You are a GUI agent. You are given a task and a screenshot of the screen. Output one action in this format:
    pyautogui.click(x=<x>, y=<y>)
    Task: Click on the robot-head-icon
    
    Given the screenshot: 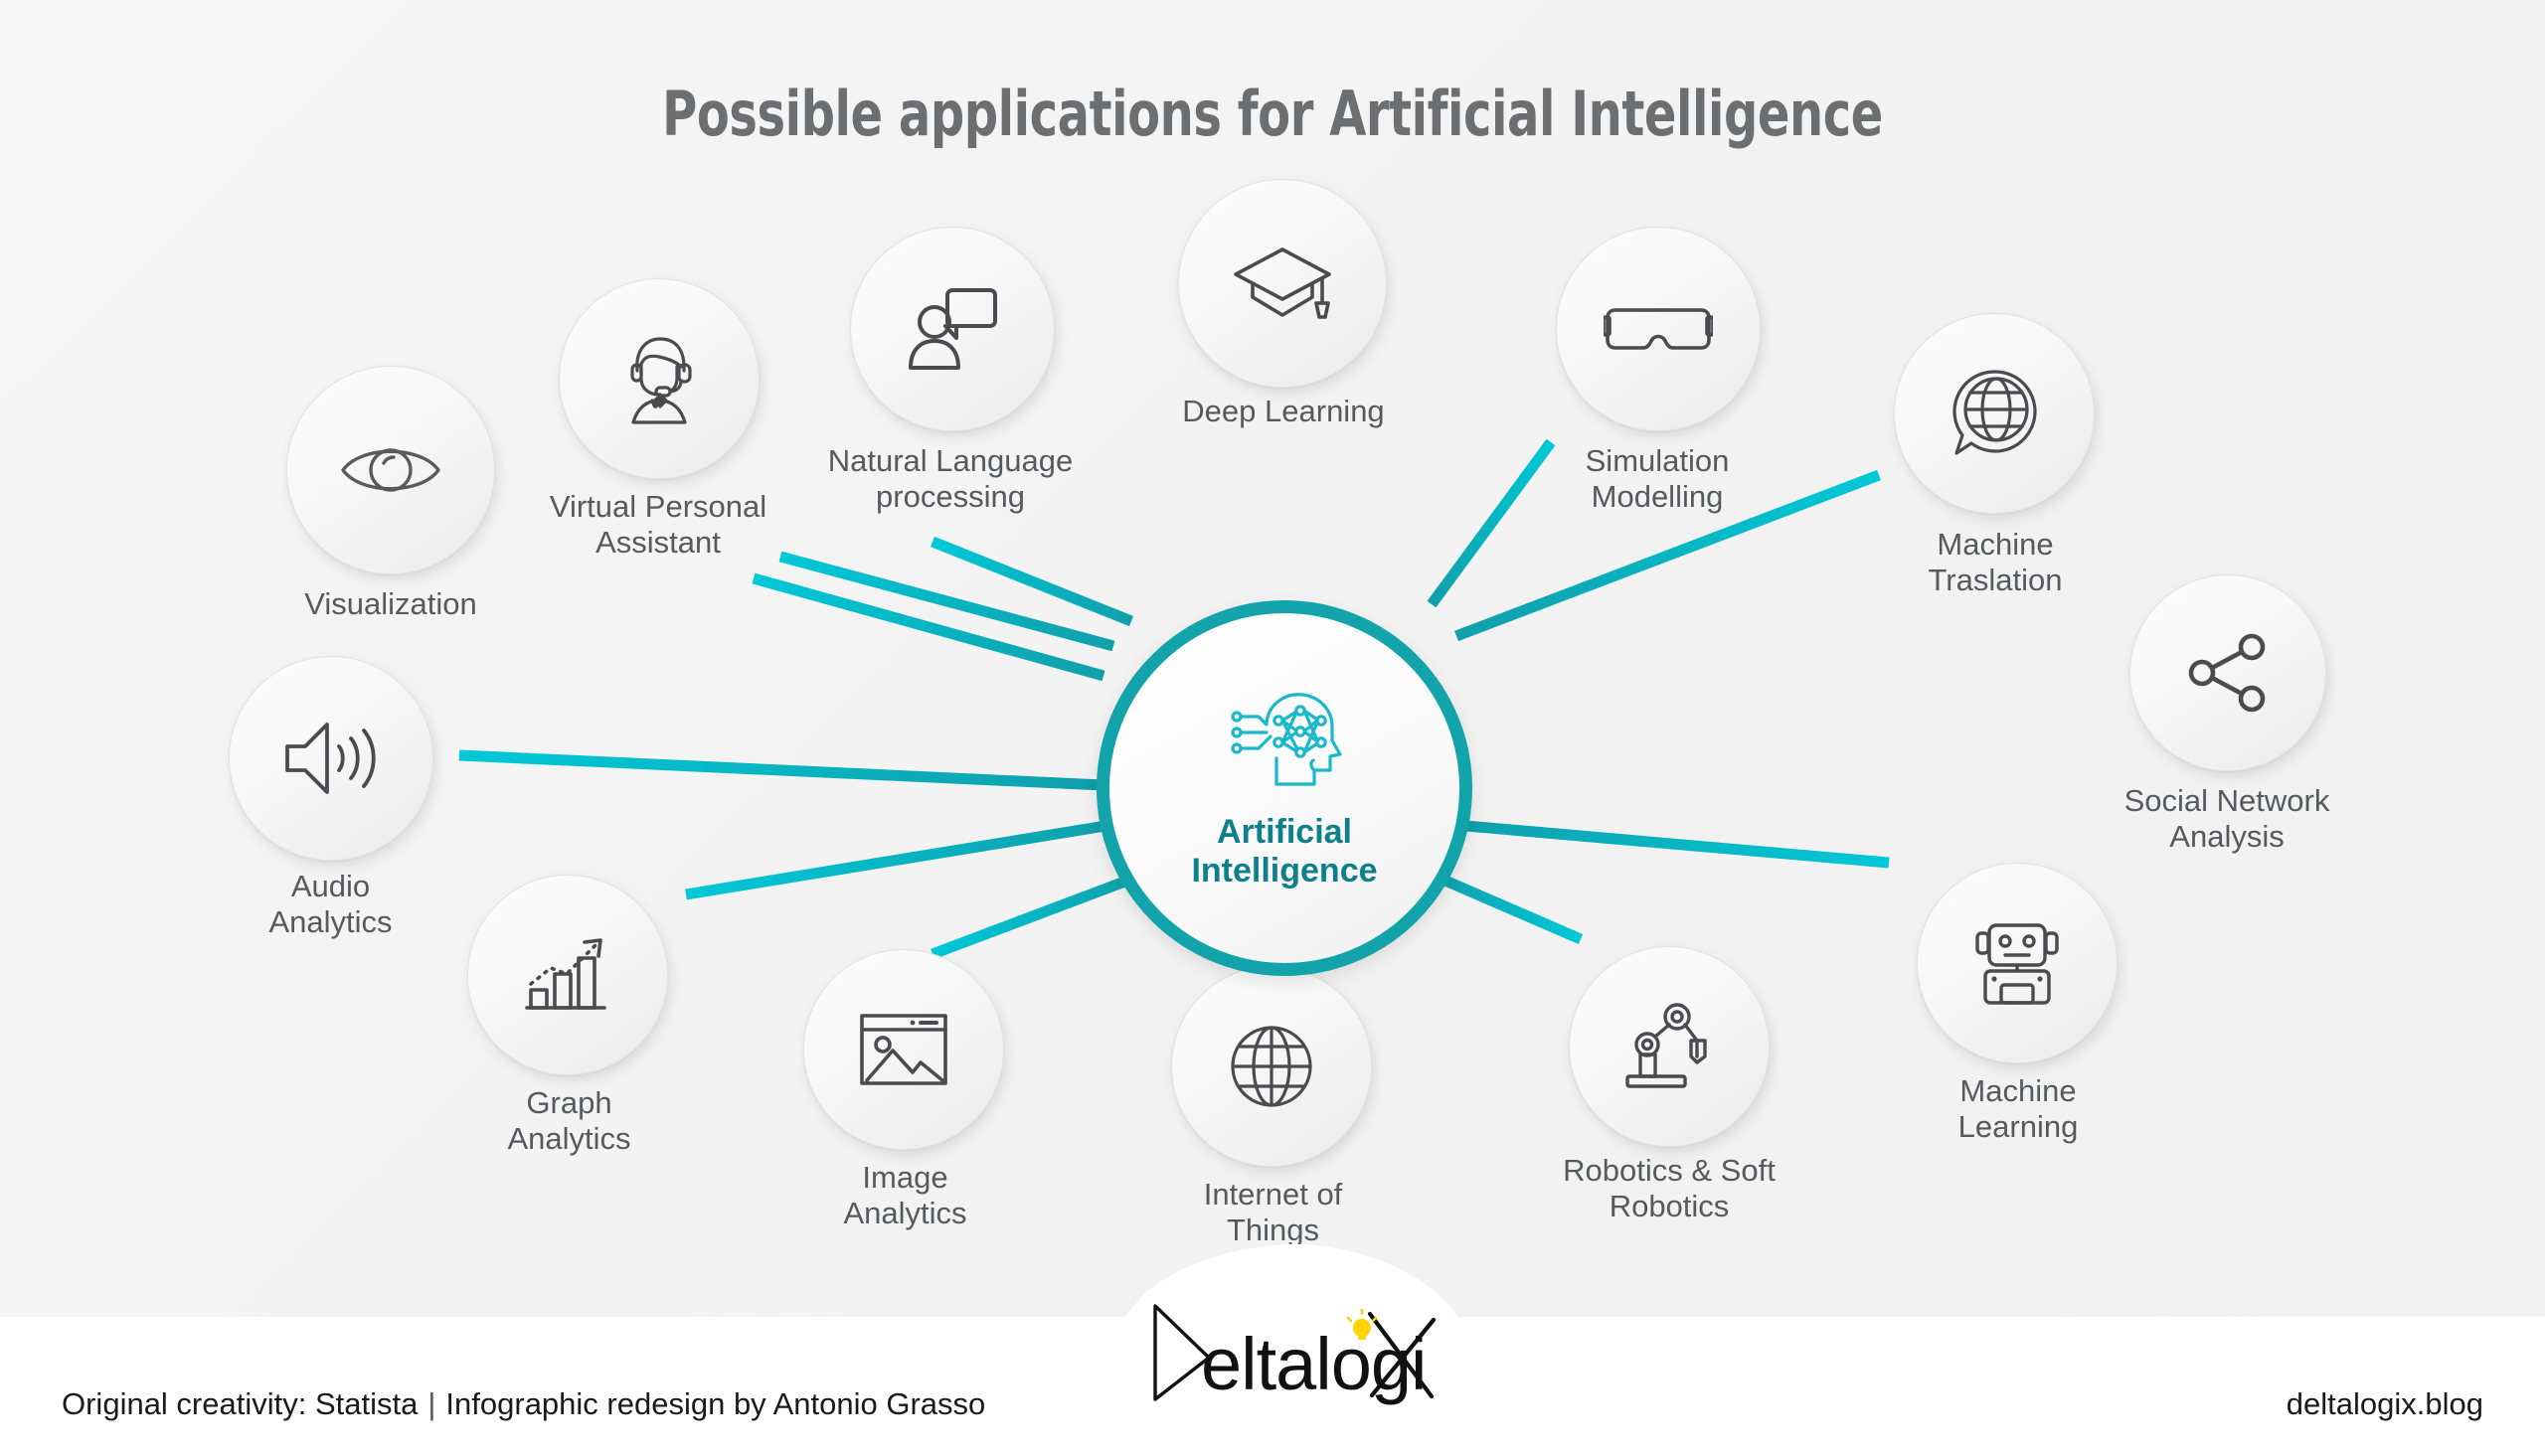 What is the action you would take?
    pyautogui.click(x=2017, y=963)
    